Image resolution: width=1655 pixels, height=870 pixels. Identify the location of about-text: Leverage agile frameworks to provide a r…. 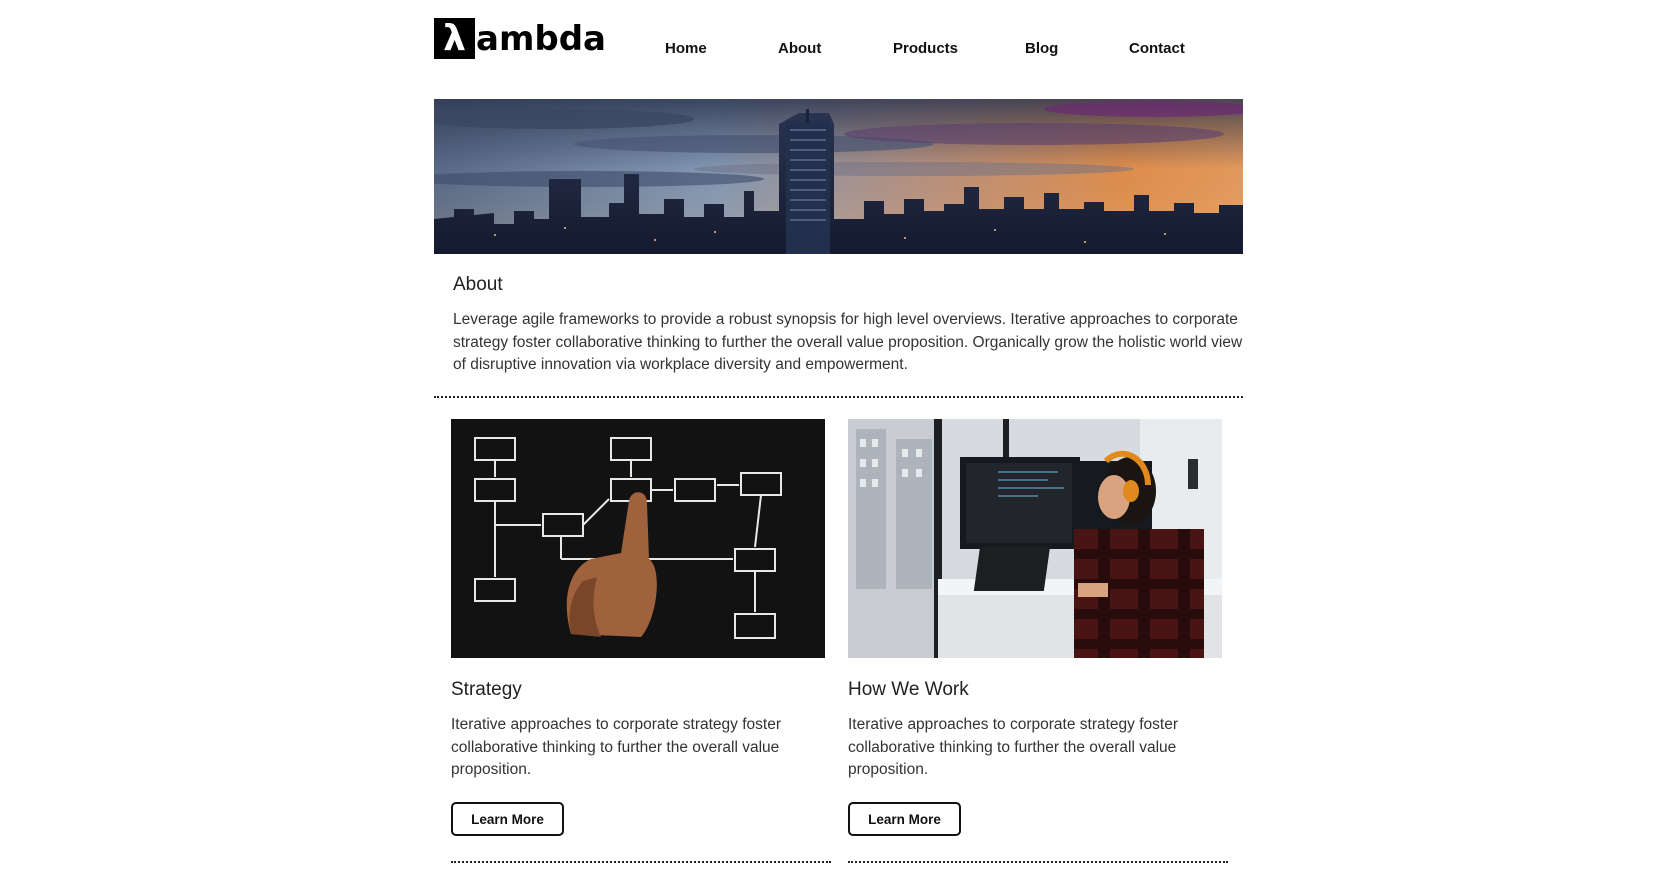
(848, 342).